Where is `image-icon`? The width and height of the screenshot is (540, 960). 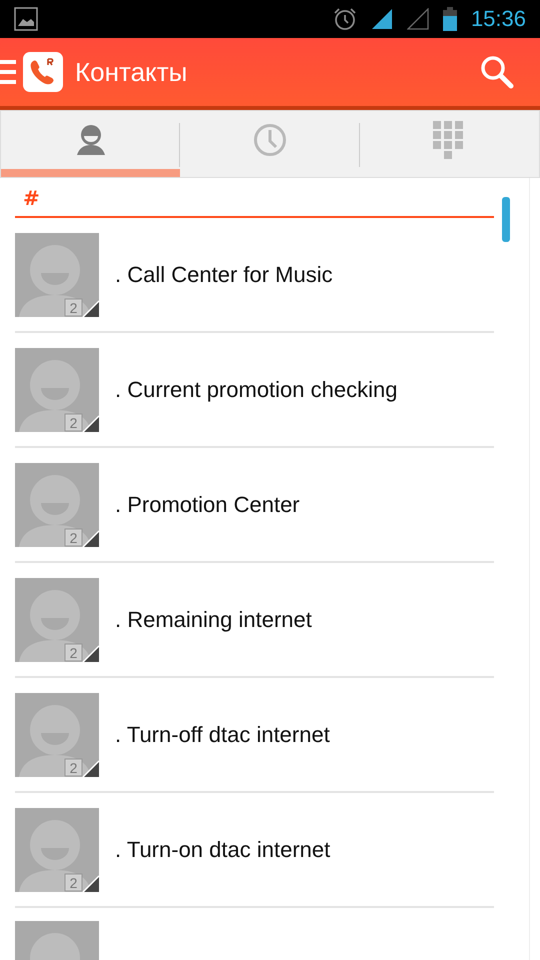
image-icon is located at coordinates (26, 19).